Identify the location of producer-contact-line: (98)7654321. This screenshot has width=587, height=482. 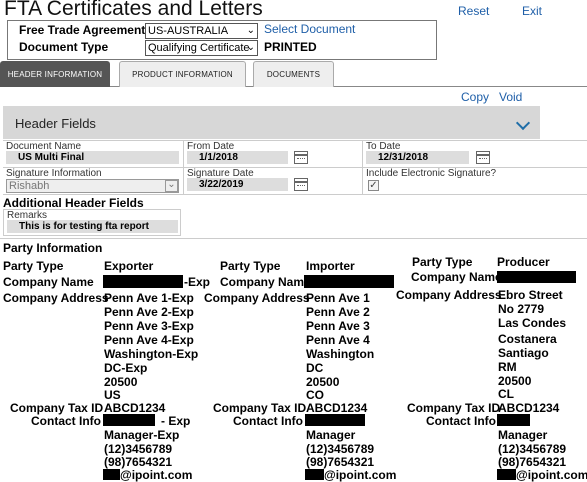
(532, 462).